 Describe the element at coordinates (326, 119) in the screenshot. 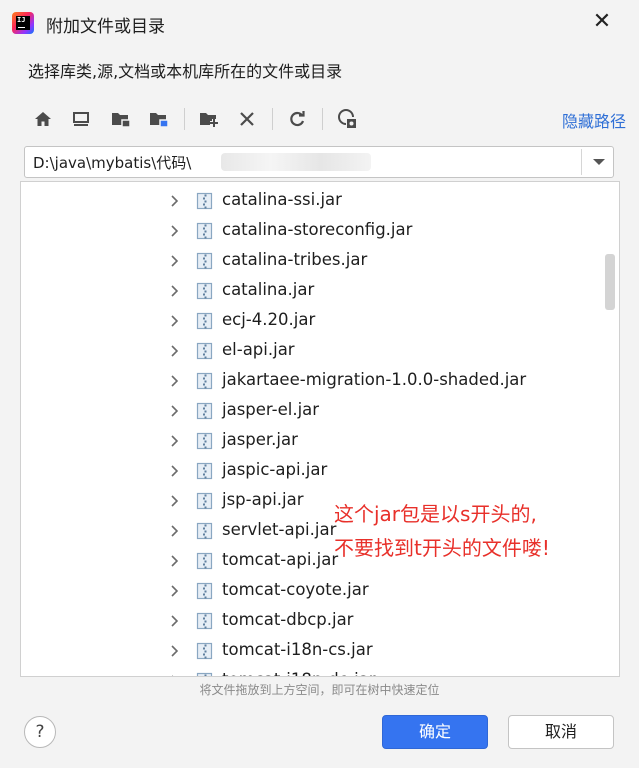

I see `toolbar: 隐藏路径` at that location.